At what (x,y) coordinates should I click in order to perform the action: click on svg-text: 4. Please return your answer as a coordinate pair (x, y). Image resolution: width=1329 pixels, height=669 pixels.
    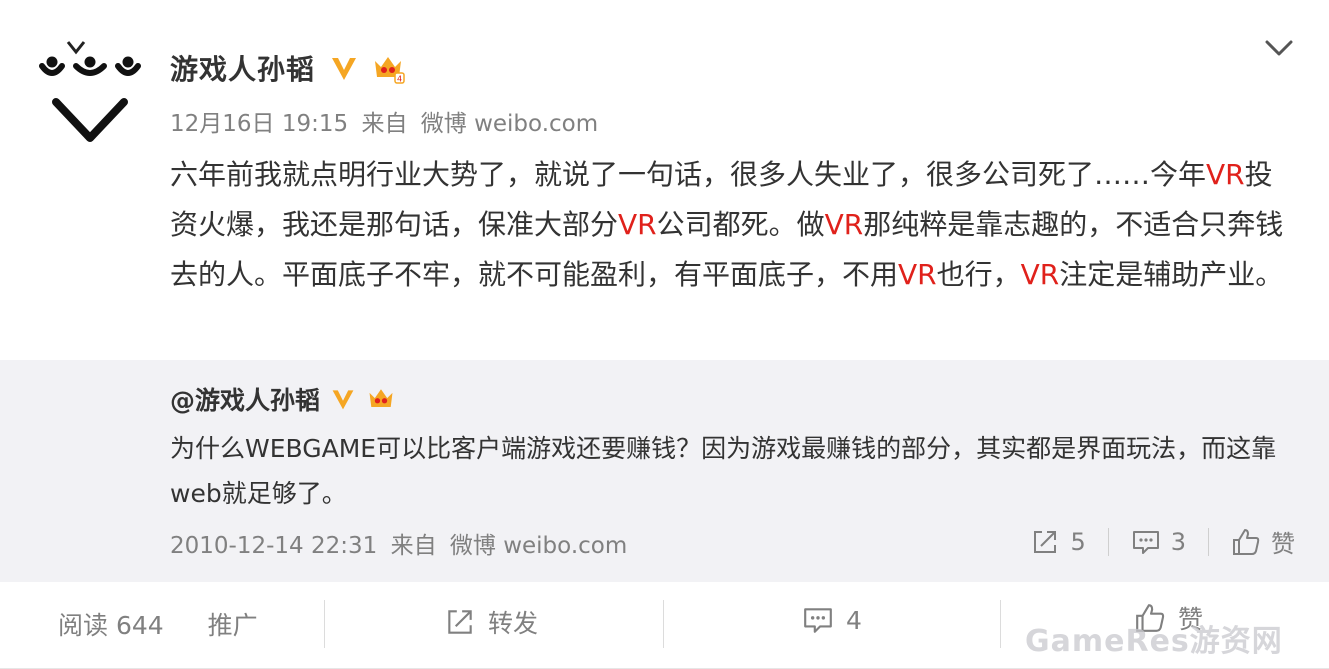
    Looking at the image, I should click on (399, 79).